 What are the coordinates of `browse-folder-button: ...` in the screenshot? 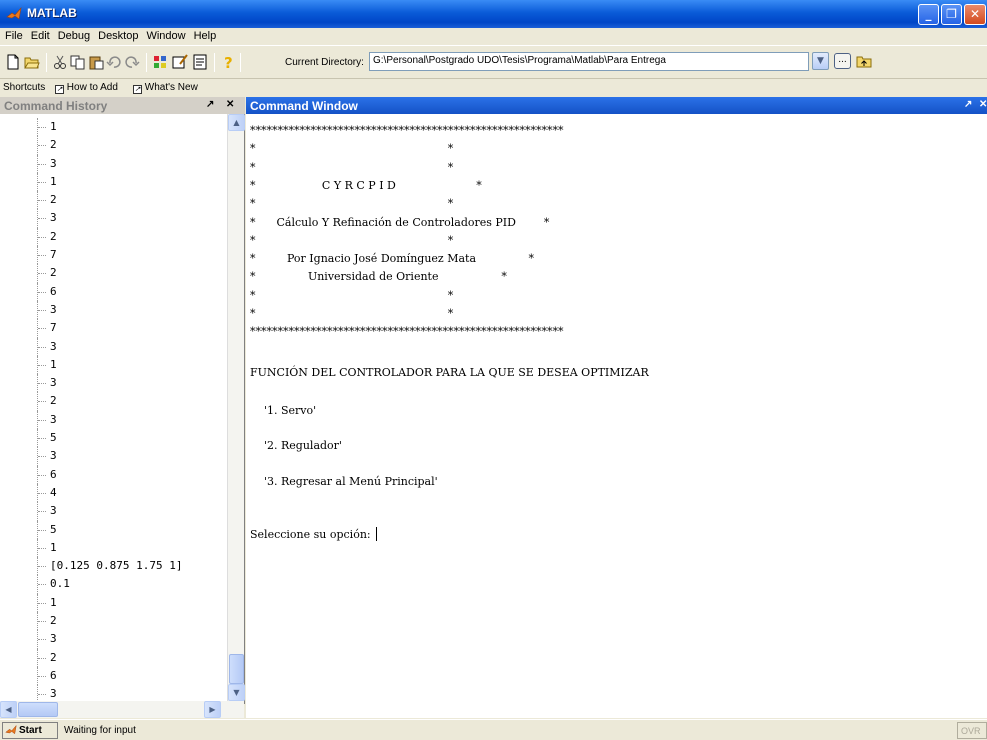 It's located at (842, 61).